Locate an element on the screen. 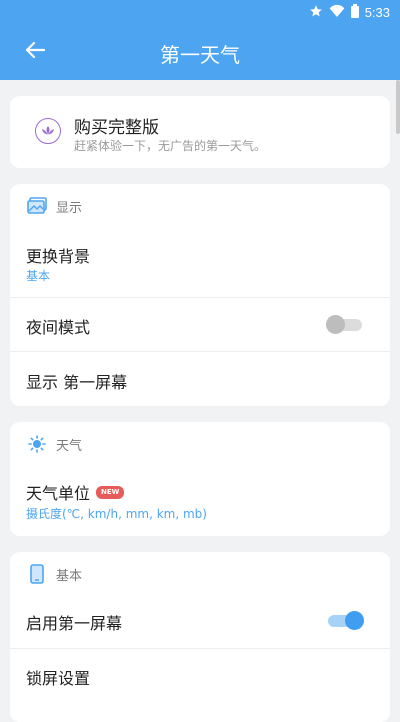  enable-first-screen-toggle is located at coordinates (346, 620).